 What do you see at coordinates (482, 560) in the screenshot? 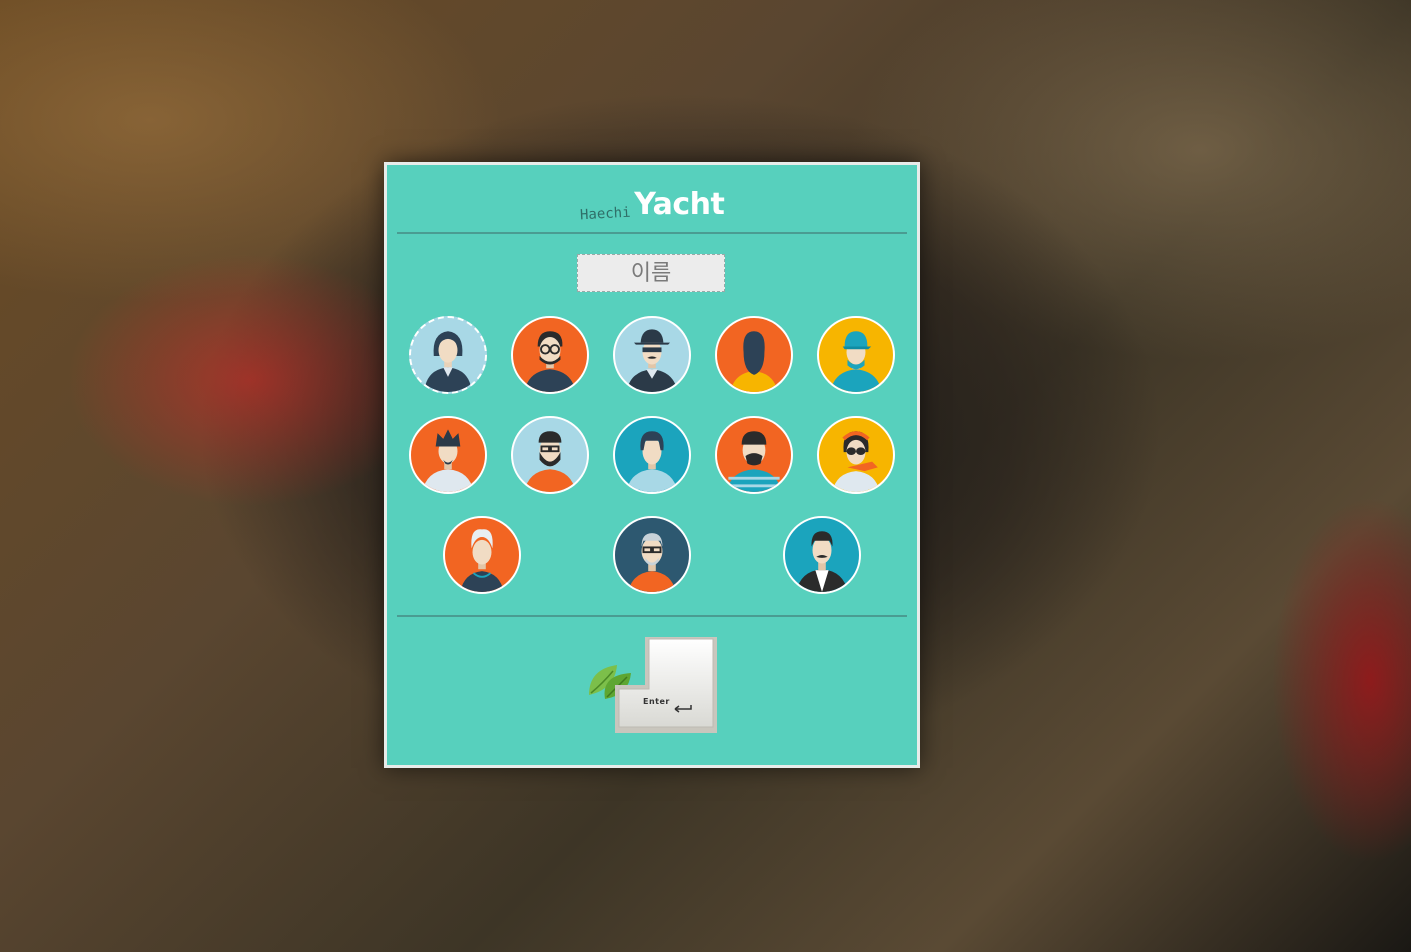
I see `old-woman-icon` at bounding box center [482, 560].